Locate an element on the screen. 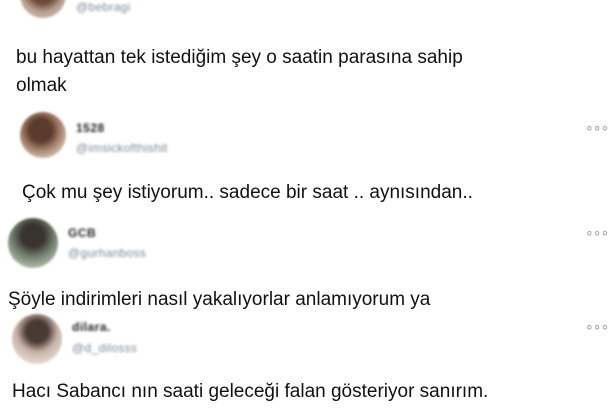 This screenshot has height=409, width=616. user-handle: @gurhanboss is located at coordinates (107, 253).